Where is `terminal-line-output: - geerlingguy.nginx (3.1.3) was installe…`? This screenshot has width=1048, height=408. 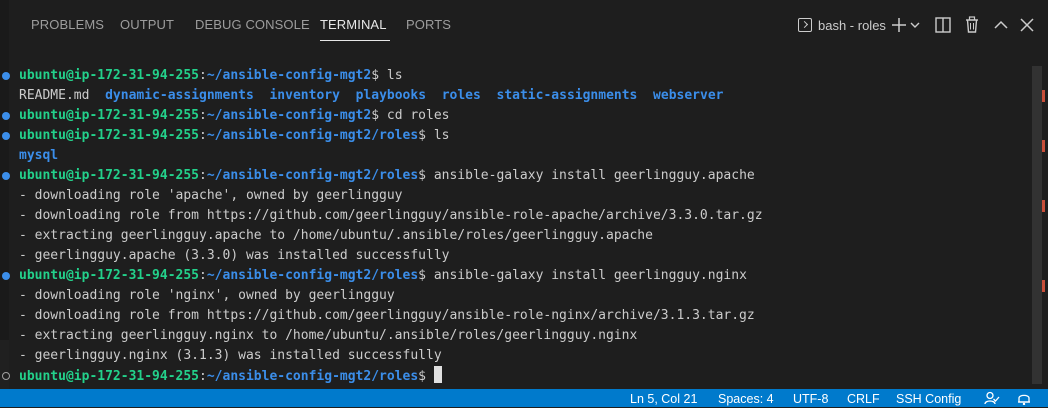
terminal-line-output: - geerlingguy.nginx (3.1.3) was installe… is located at coordinates (230, 355).